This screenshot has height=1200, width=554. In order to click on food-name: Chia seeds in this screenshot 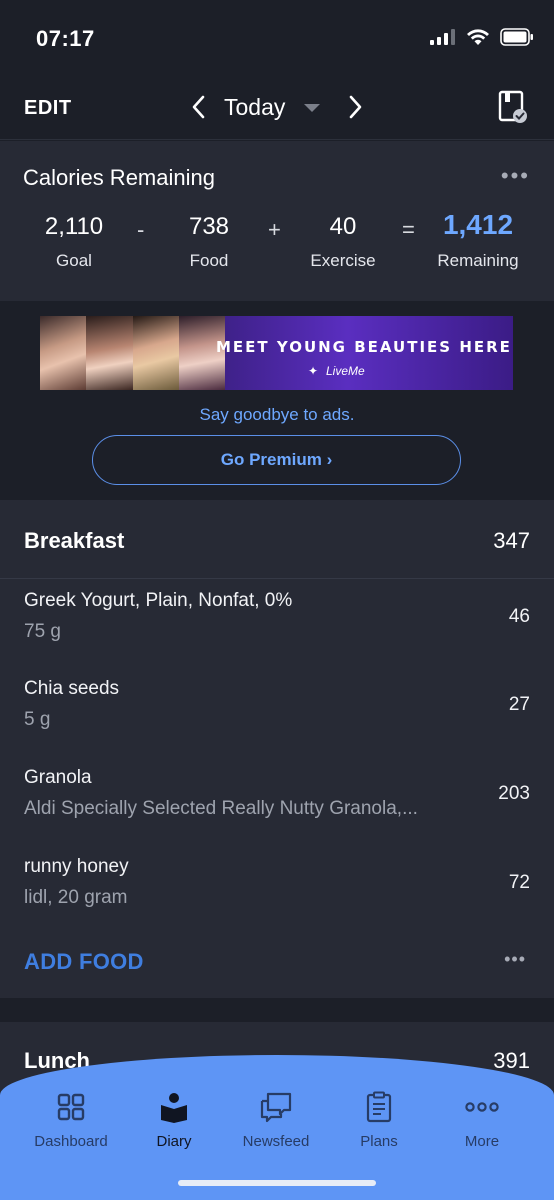, I will do `click(72, 688)`.